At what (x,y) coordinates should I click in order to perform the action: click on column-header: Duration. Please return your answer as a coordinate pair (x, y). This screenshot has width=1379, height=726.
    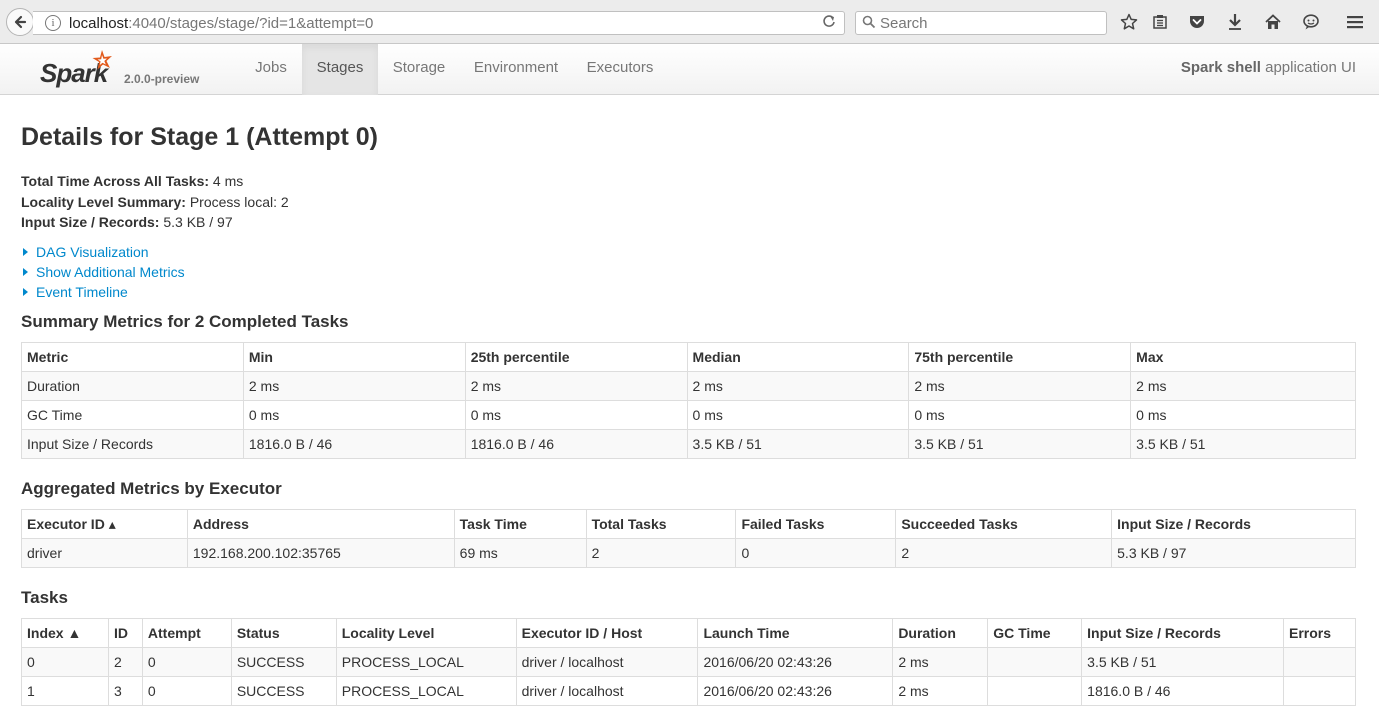
    Looking at the image, I should click on (940, 633).